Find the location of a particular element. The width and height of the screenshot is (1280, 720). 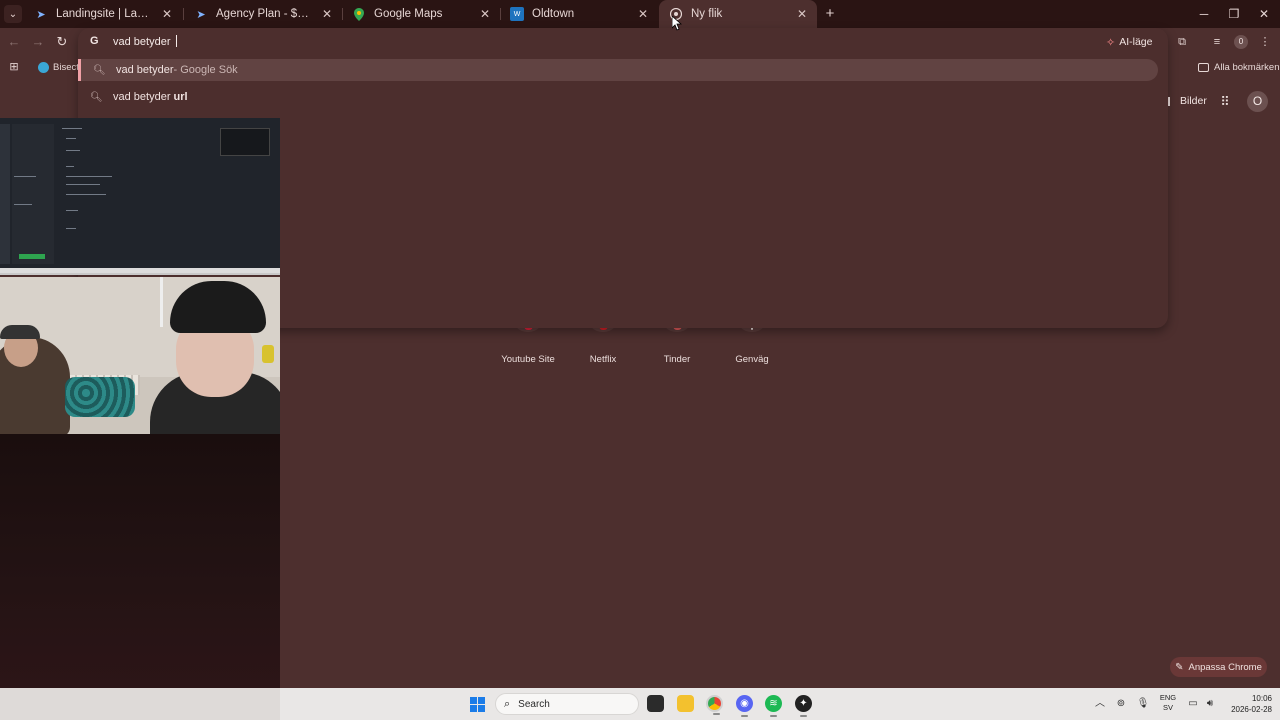

tab-title: Landingsite | Landingsite is located at coordinates (105, 14).